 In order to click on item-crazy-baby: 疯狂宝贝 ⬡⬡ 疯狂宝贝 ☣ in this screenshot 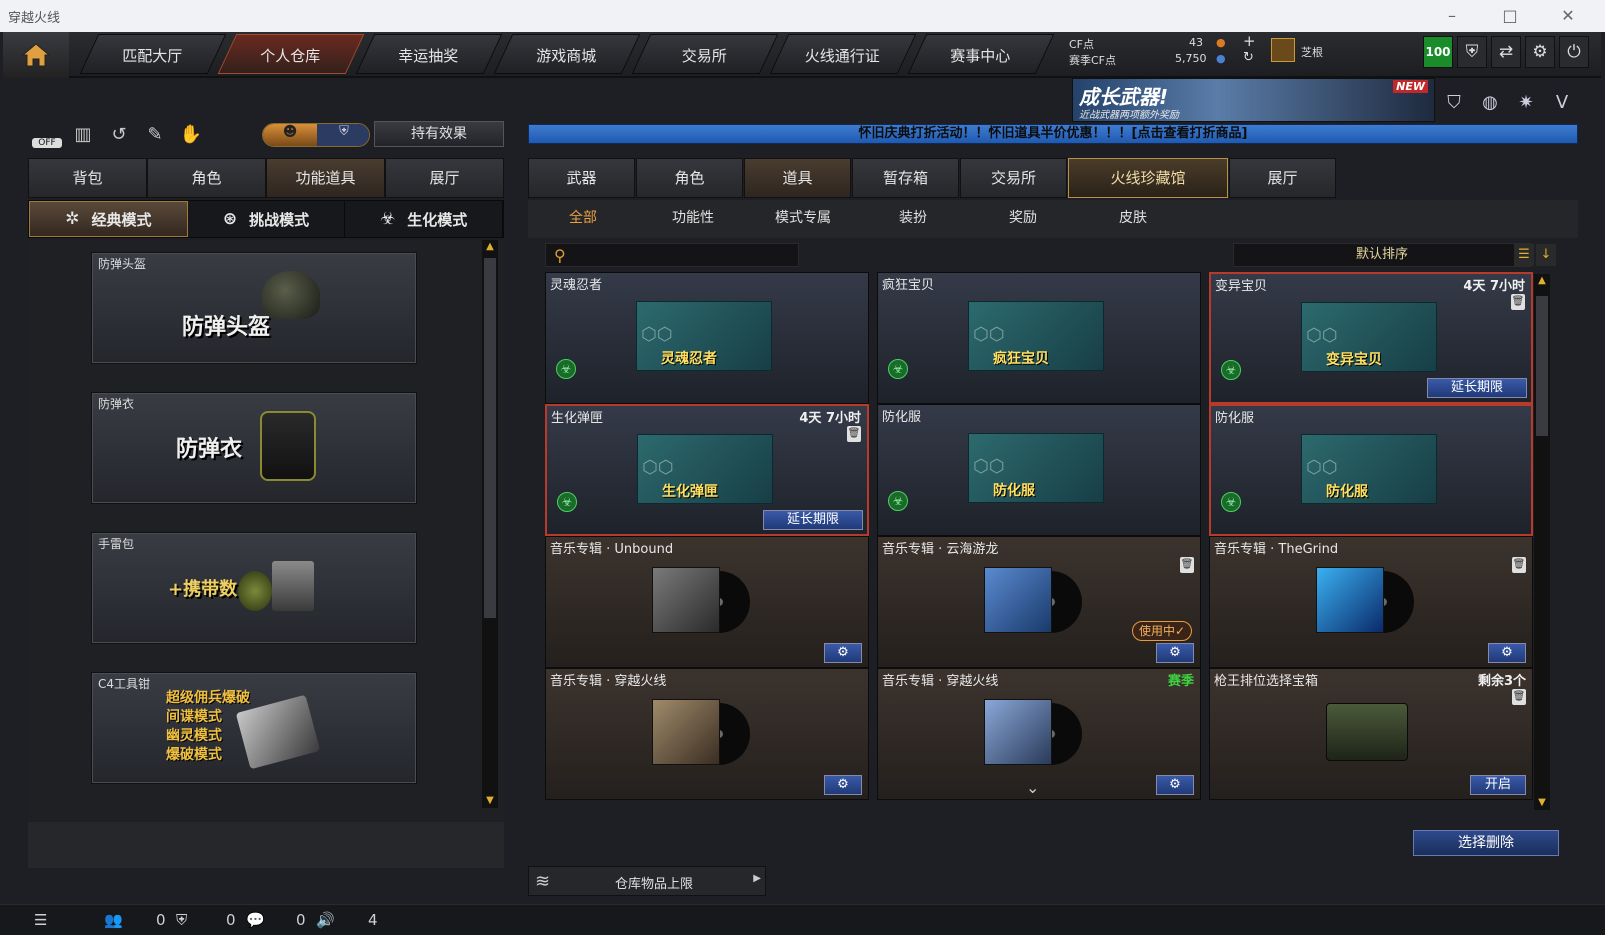, I will do `click(1039, 338)`.